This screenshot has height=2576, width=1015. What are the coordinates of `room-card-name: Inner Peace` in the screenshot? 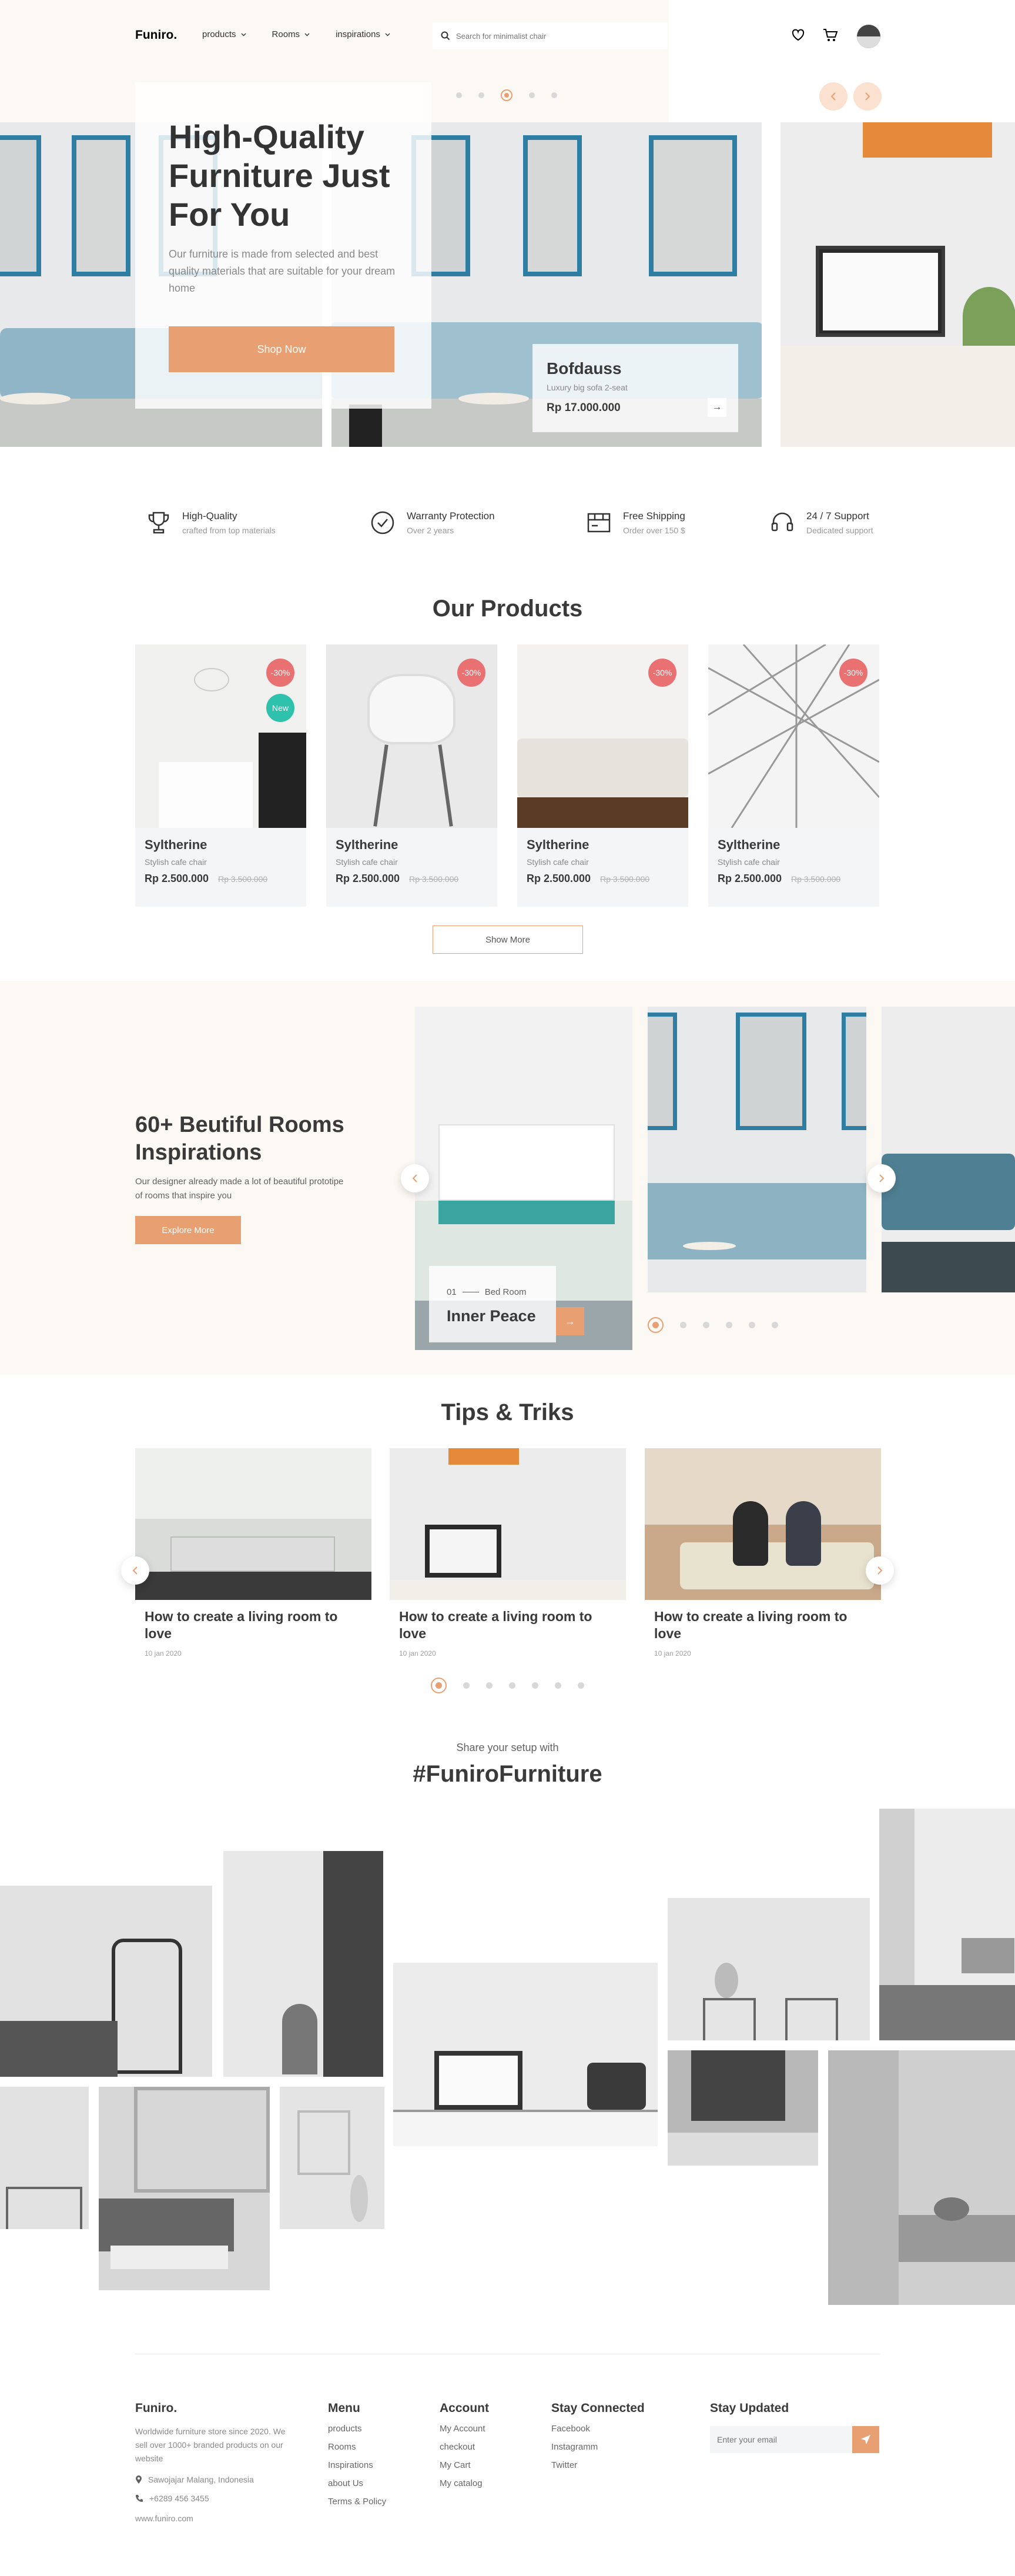 It's located at (491, 1316).